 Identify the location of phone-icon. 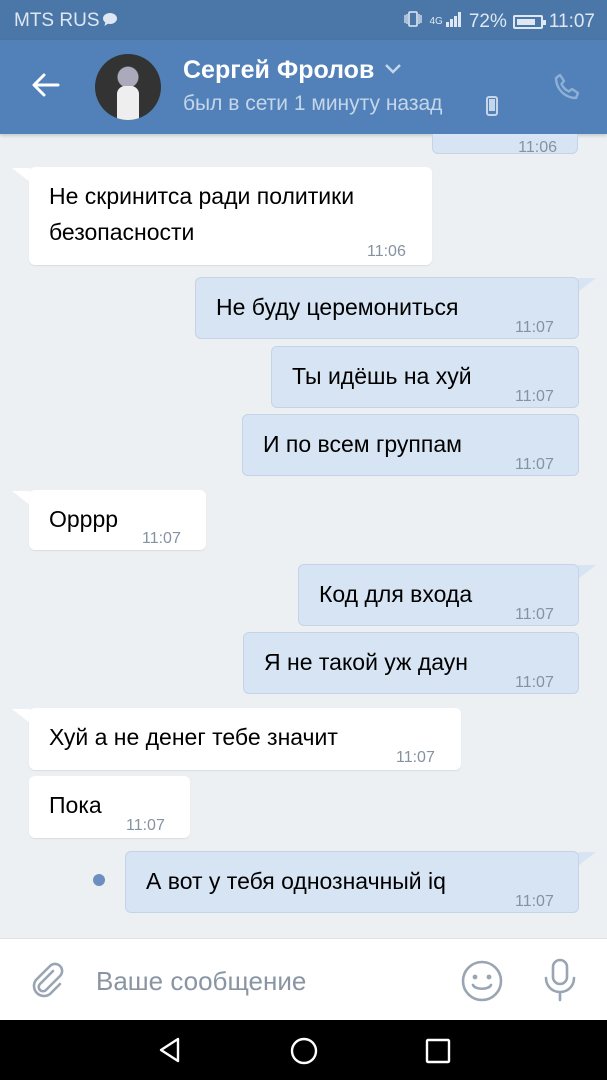
(567, 86).